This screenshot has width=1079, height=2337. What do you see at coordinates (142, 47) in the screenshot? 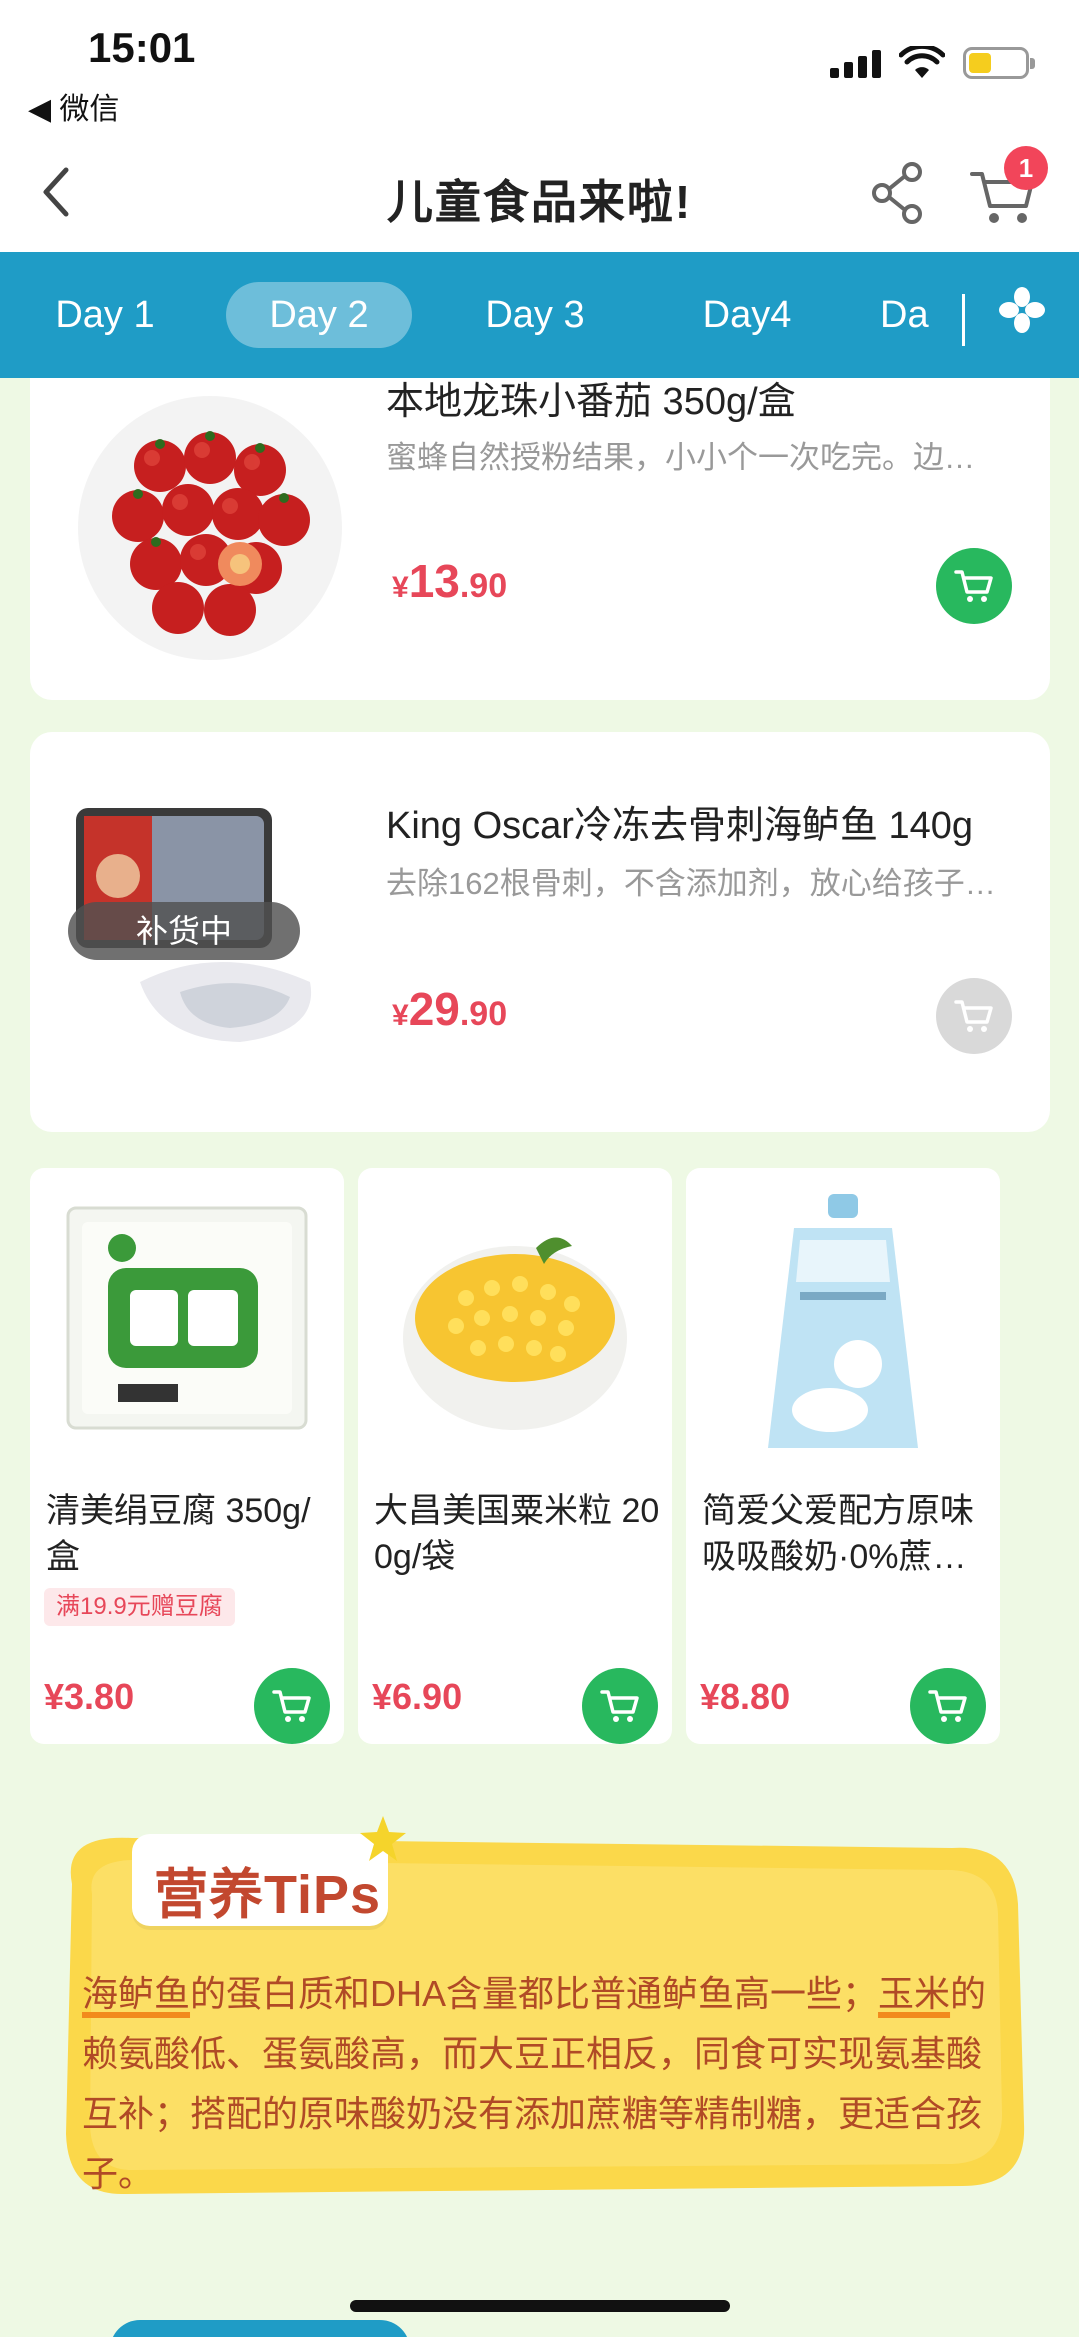
I see `status-time: 15:01` at bounding box center [142, 47].